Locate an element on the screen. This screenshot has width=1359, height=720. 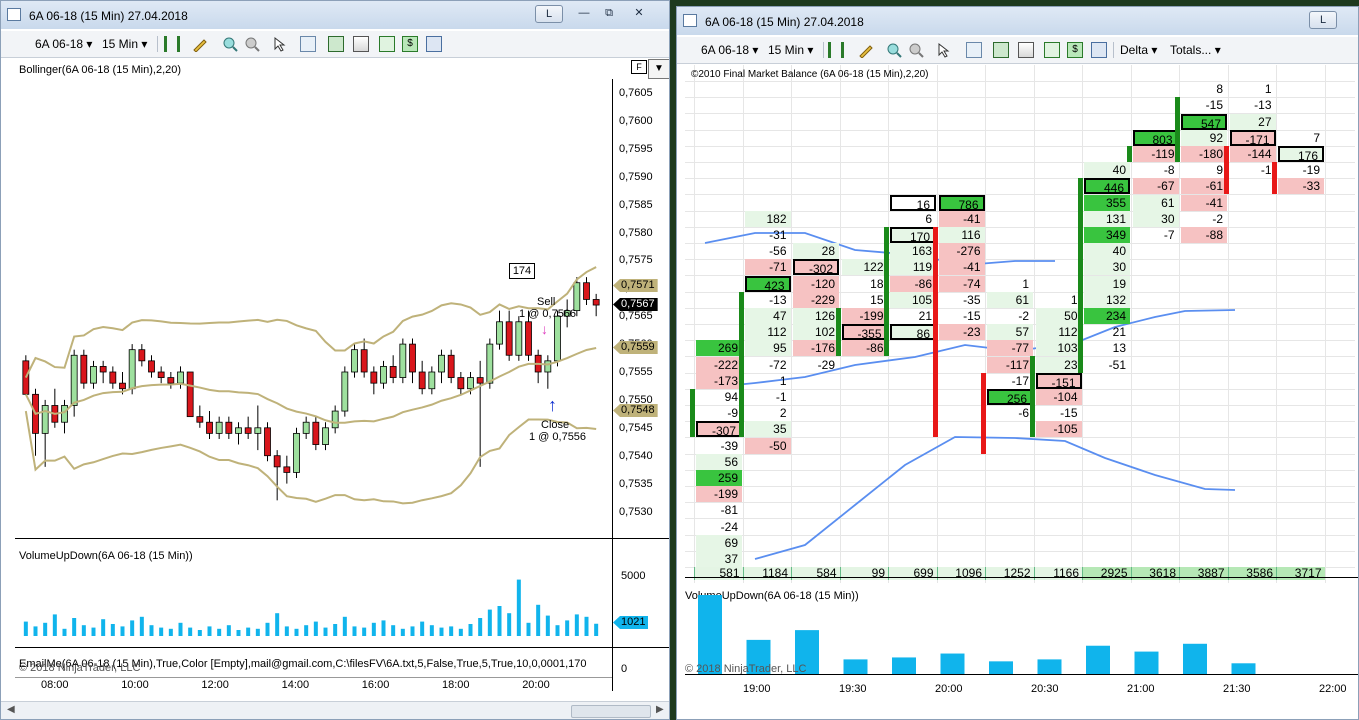
footprint-cell: -15 is located at coordinates (1069, 413).